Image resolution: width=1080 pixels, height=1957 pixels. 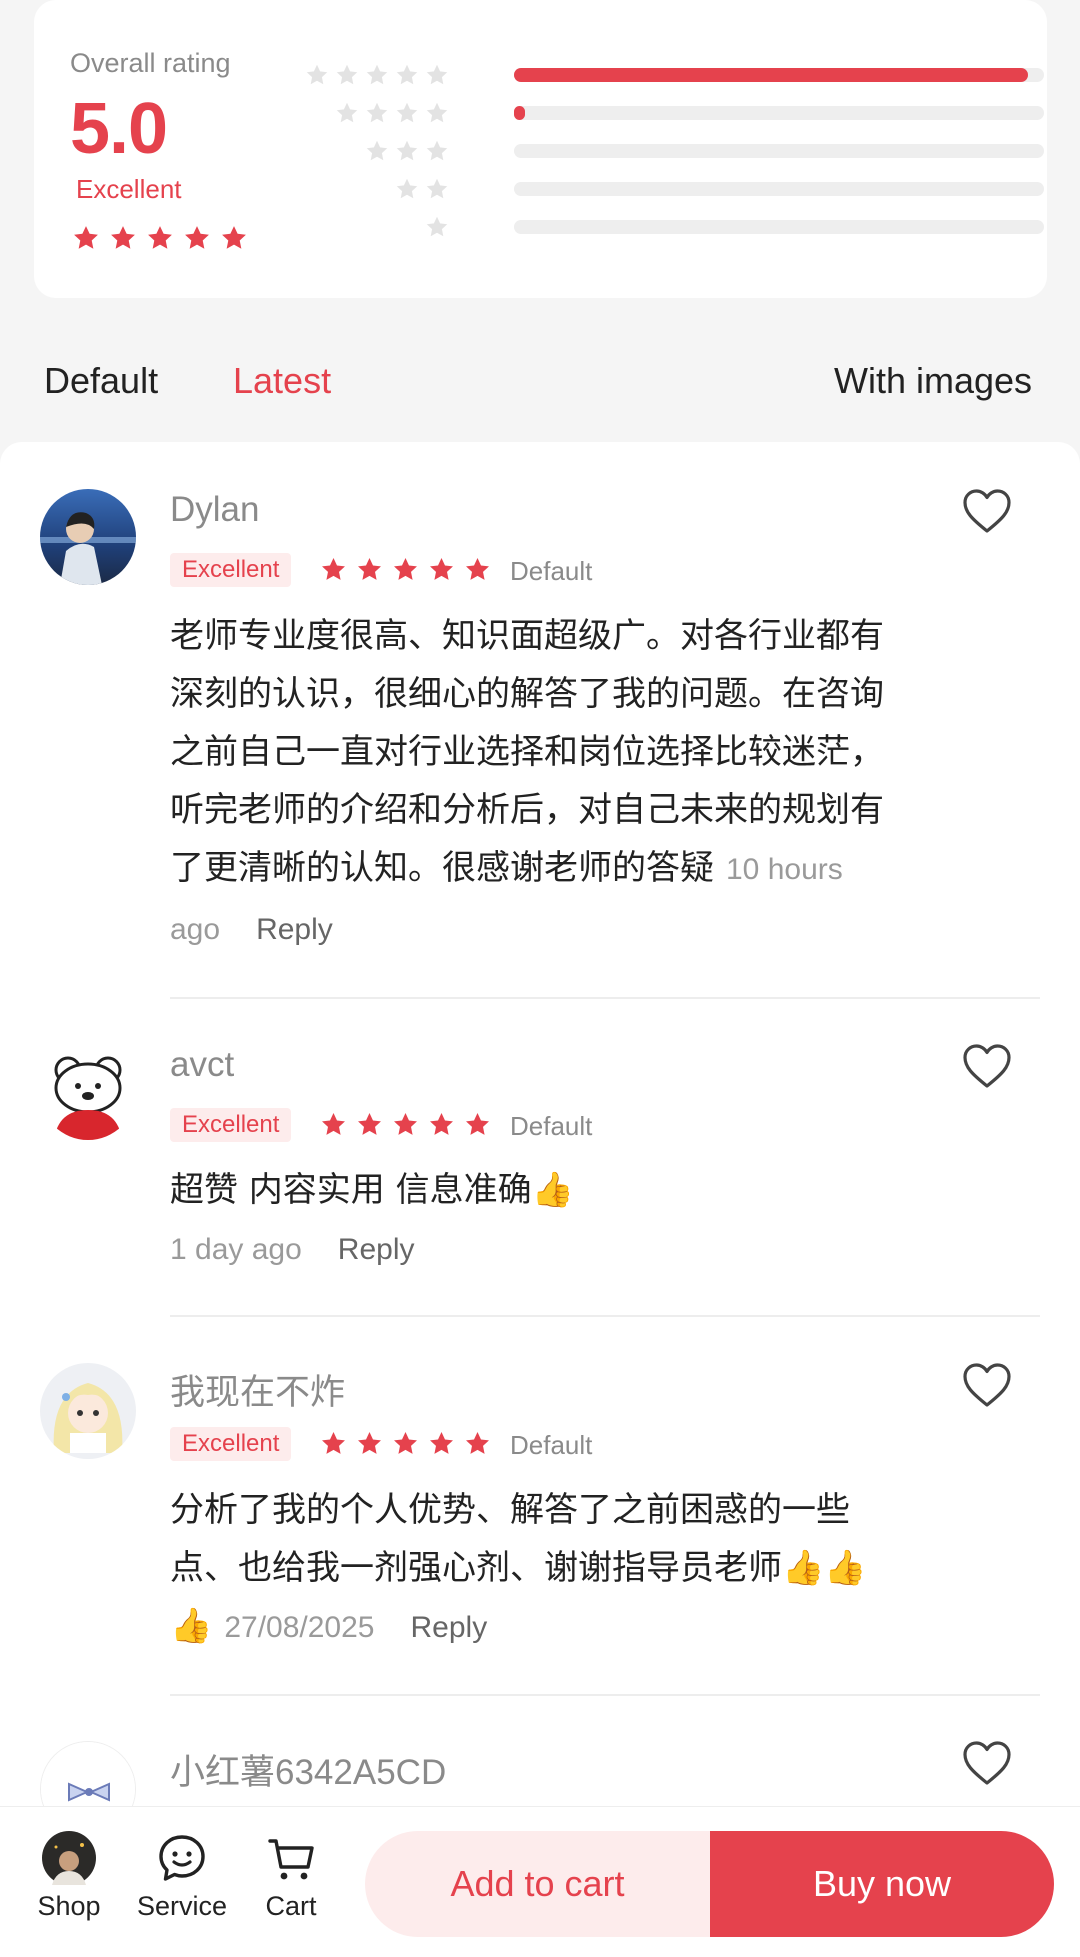 What do you see at coordinates (882, 1884) in the screenshot?
I see `buy-now-button: Buy now` at bounding box center [882, 1884].